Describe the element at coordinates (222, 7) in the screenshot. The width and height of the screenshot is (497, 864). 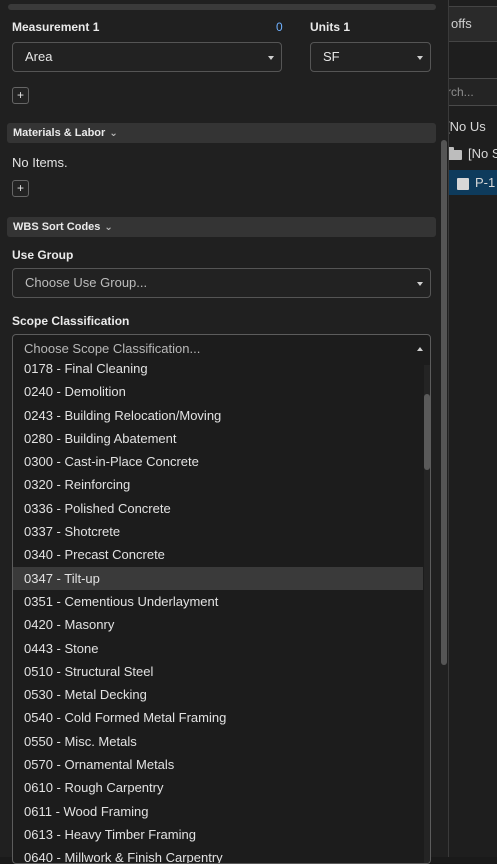
I see `panel-divider` at that location.